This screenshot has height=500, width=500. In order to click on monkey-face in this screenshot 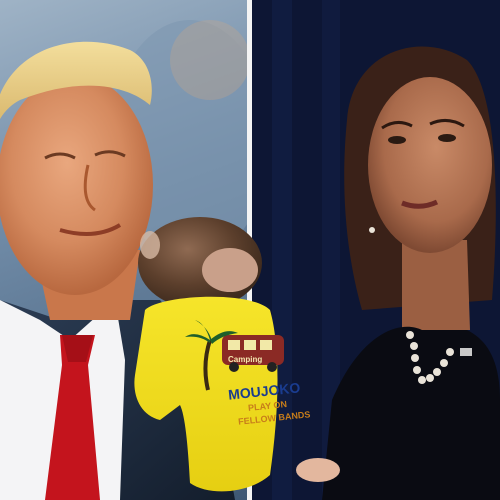, I will do `click(230, 270)`.